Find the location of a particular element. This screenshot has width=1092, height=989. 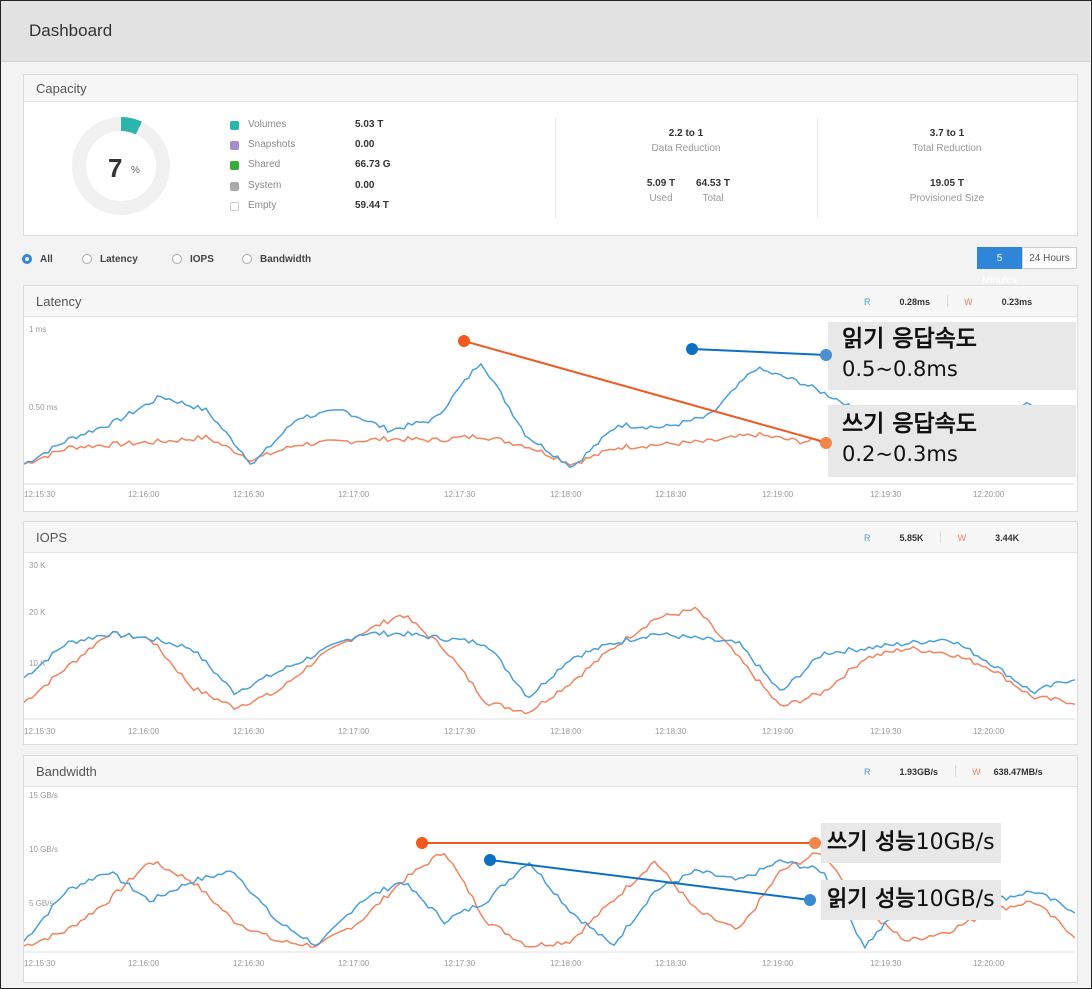

iops-ytick-30k: 30 K is located at coordinates (37, 565).